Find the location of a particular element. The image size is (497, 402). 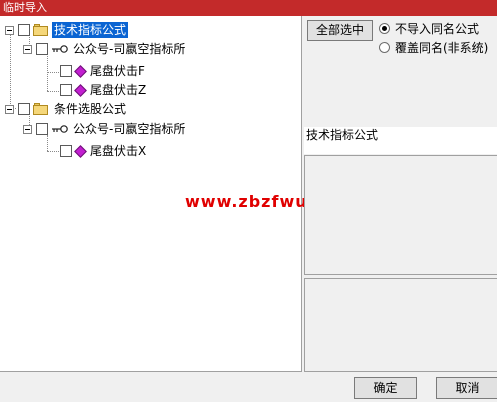

tree-leaf-formula: 尾盘伏击X is located at coordinates (104, 151).